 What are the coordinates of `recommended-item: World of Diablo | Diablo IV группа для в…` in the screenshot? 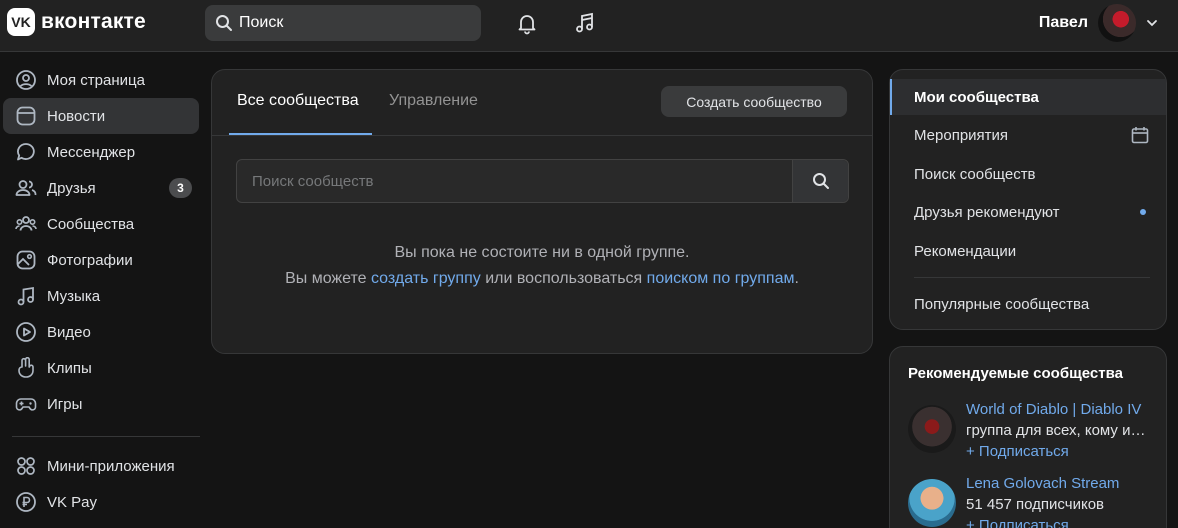 It's located at (1033, 434).